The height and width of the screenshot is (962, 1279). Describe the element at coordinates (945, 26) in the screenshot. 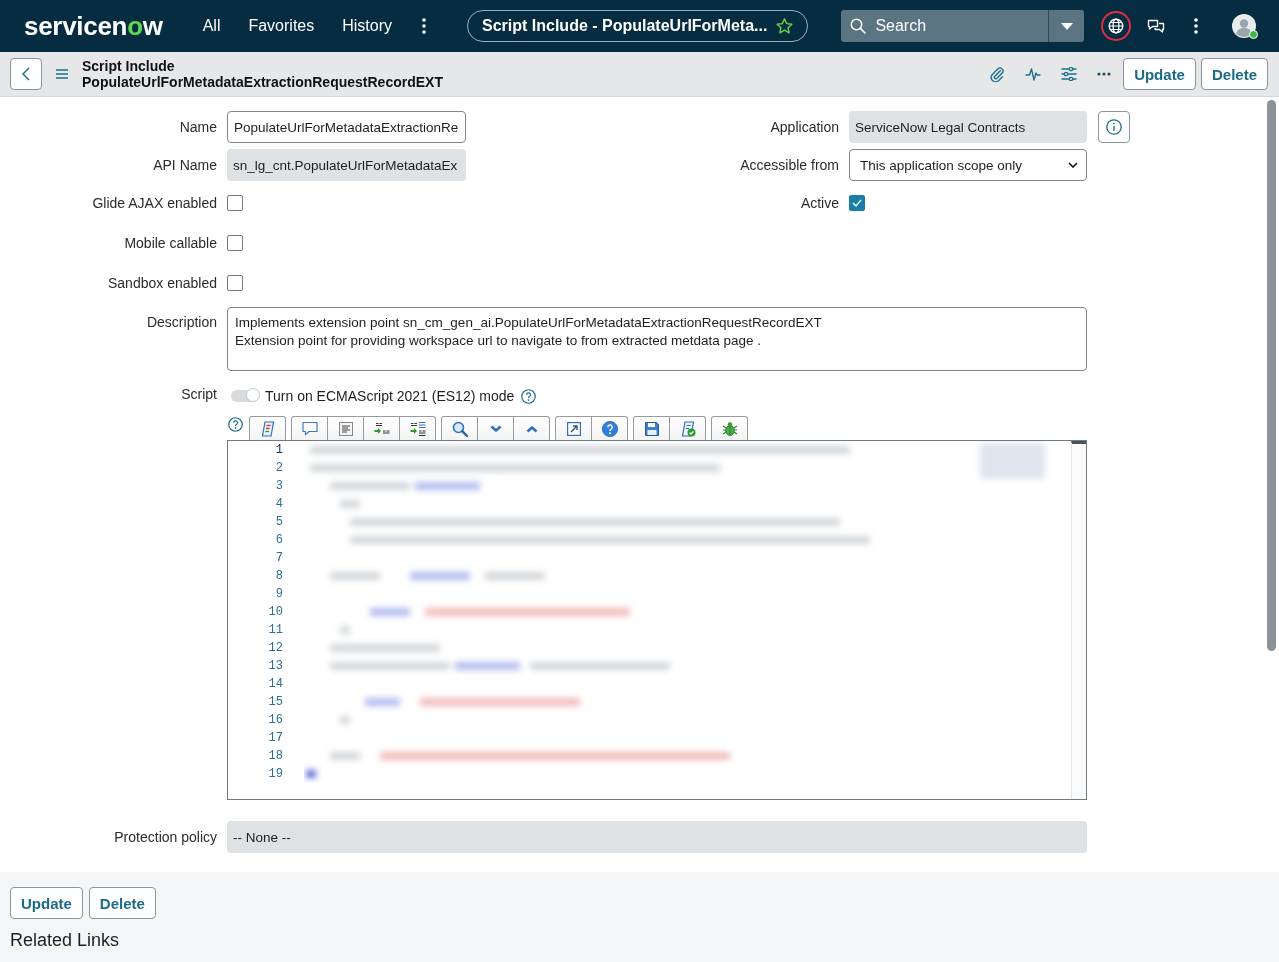

I see `search-field: Search` at that location.